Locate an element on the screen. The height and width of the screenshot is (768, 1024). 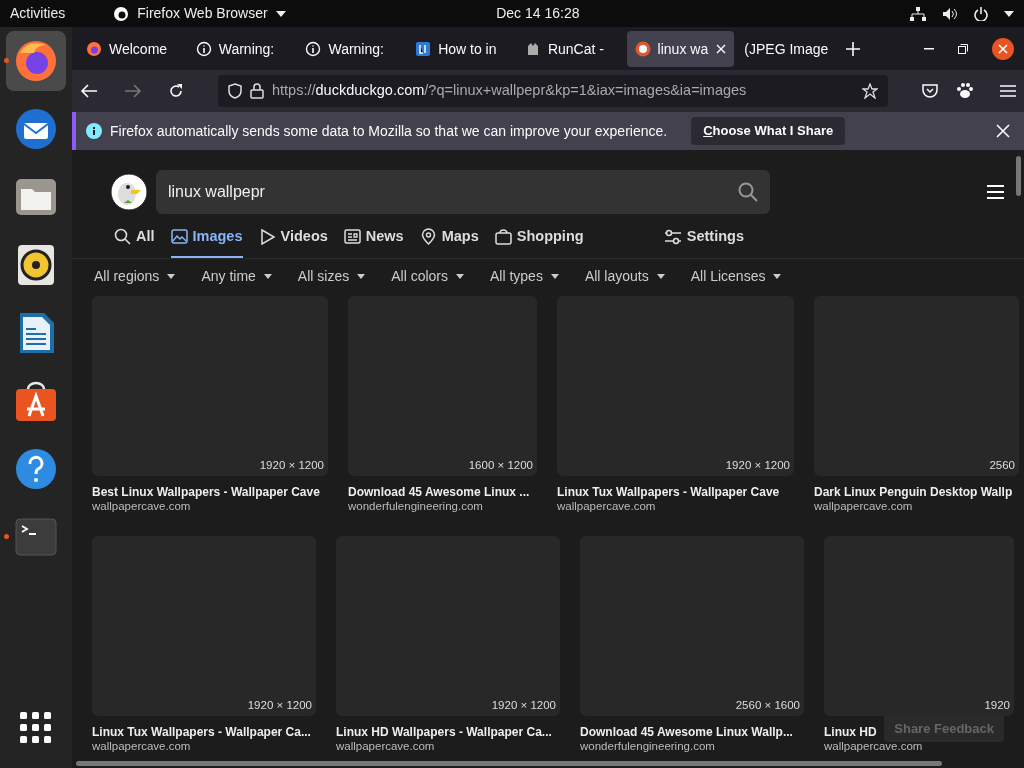
search-tab: News is located at coordinates (373, 242).